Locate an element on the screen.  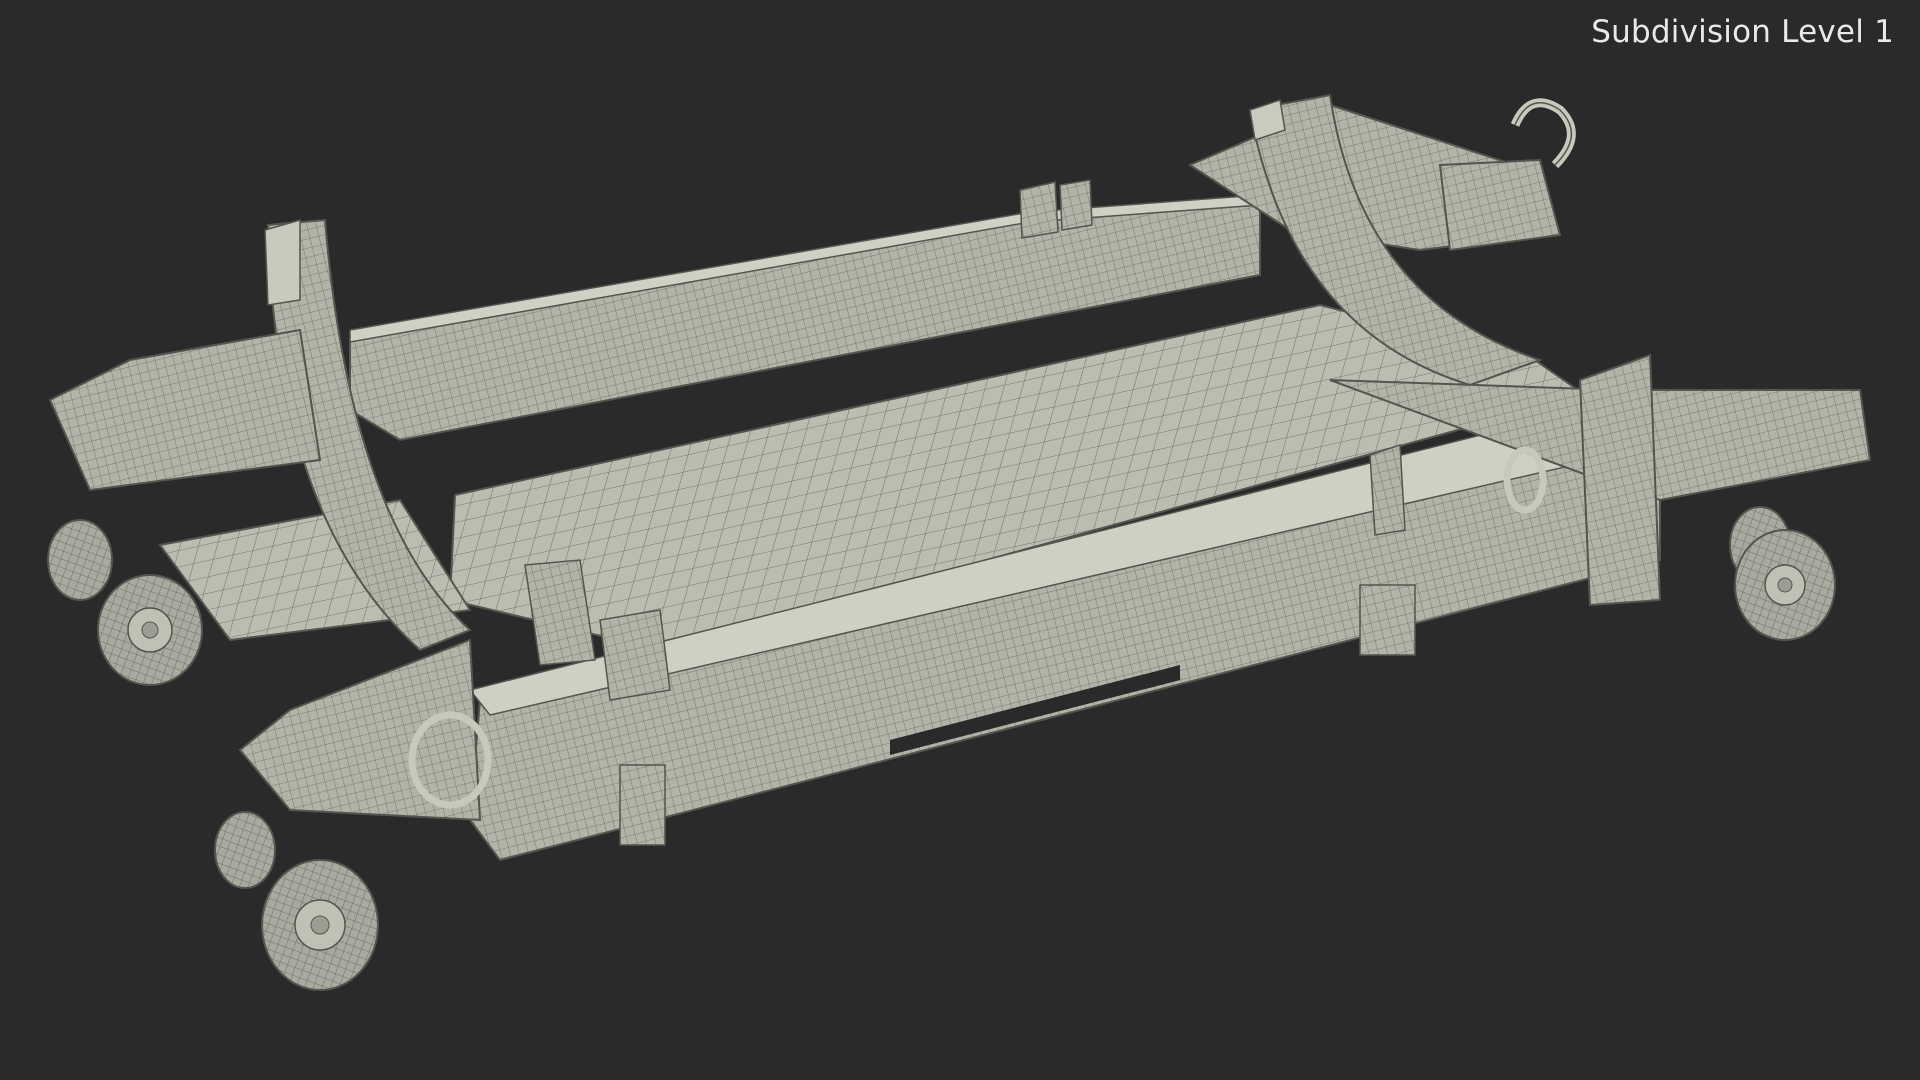
caster-wheel-right-front is located at coordinates (1782, 573).